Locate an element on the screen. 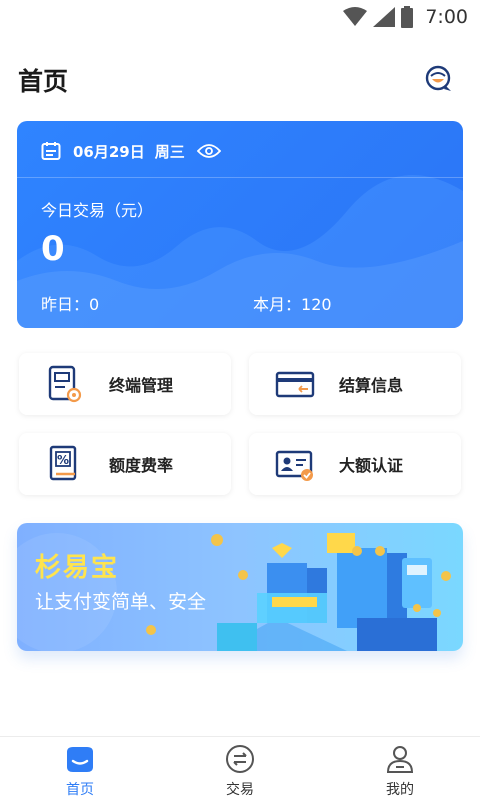 The height and width of the screenshot is (800, 480). card-transfer-icon is located at coordinates (295, 384).